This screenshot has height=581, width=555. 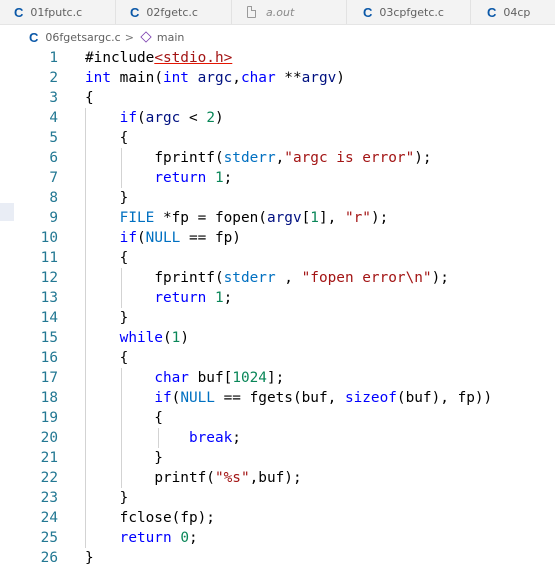 I want to click on code-token: fopen, so click(x=236, y=218).